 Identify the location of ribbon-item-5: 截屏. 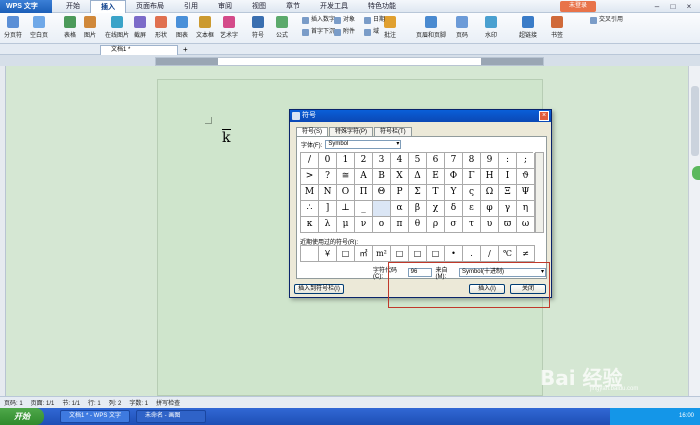
(140, 29).